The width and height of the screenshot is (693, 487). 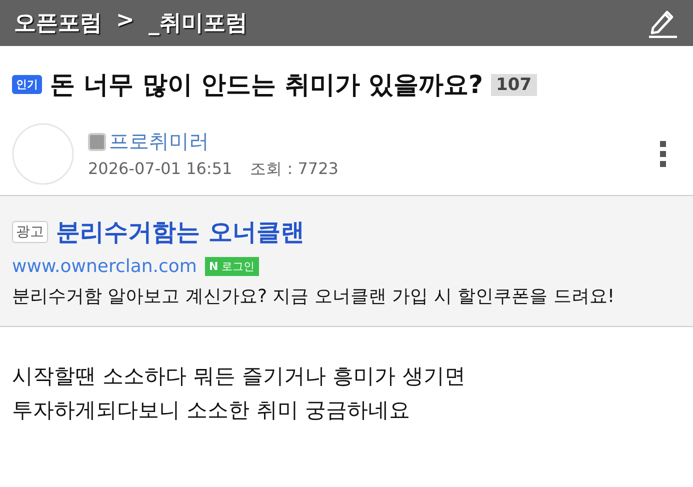 I want to click on ad-url: www.ownerclan.com, so click(x=104, y=266).